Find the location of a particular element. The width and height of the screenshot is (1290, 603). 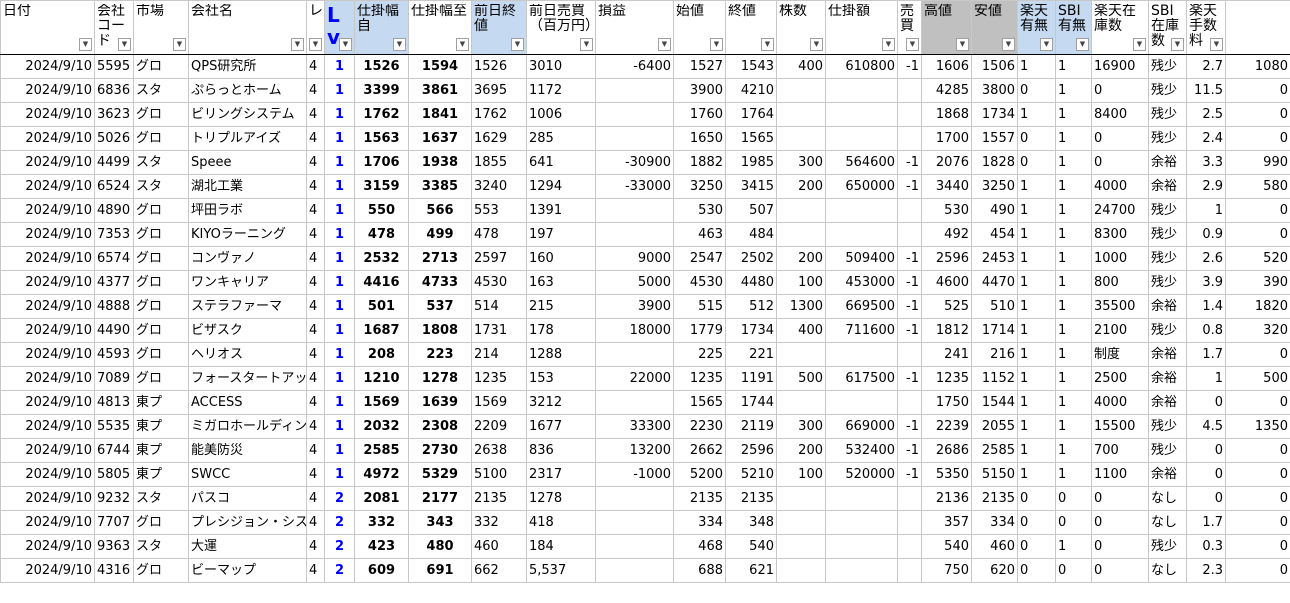

cell-shares: 500 is located at coordinates (801, 378).